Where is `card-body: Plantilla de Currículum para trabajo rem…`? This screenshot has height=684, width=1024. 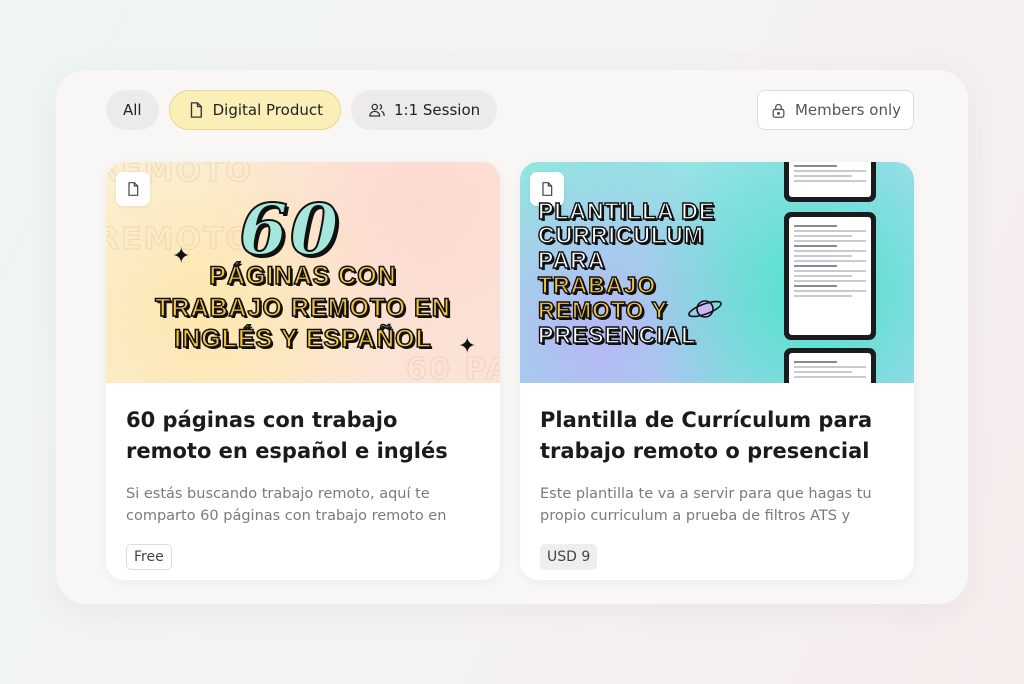 card-body: Plantilla de Currículum para trabajo rem… is located at coordinates (717, 455).